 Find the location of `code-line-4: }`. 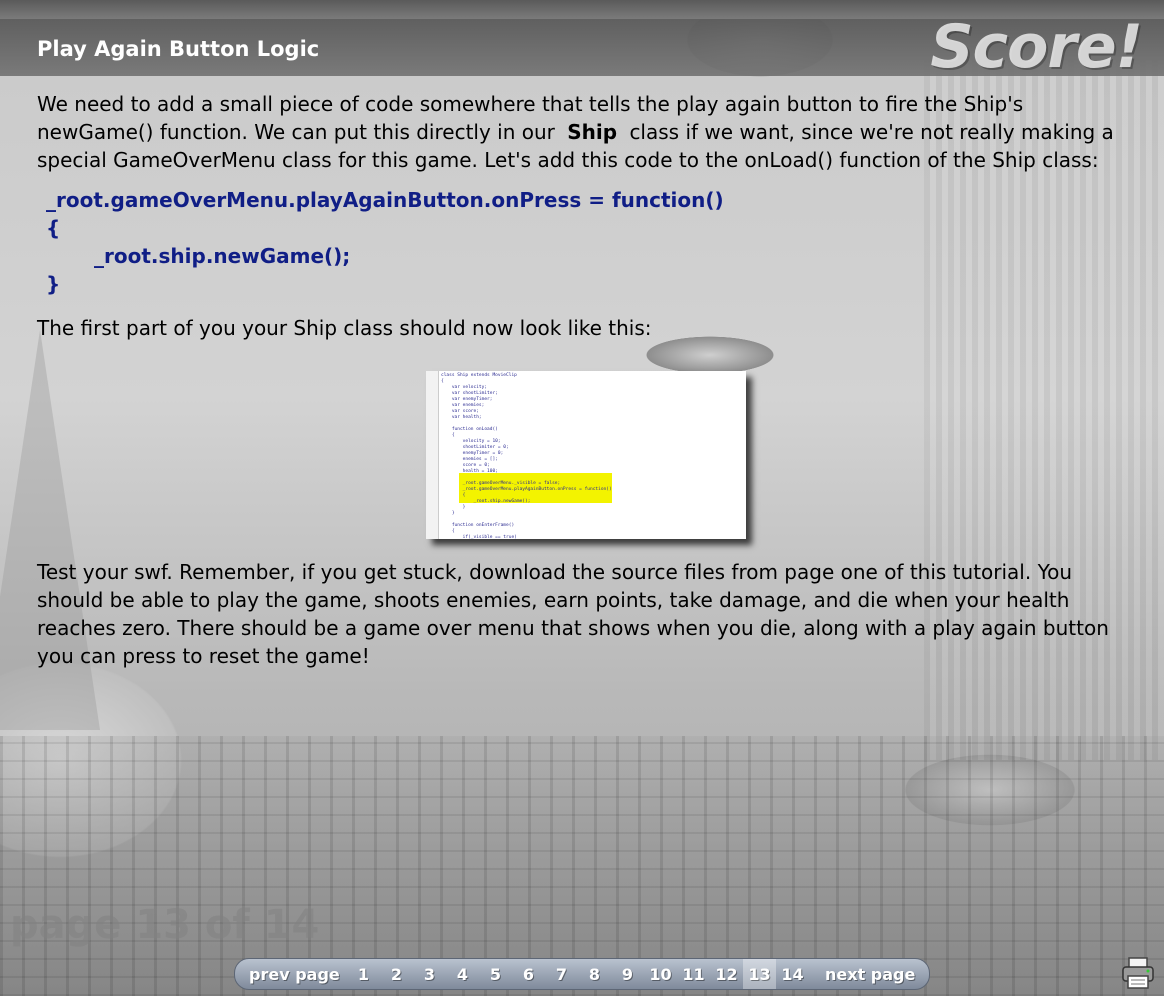

code-line-4: } is located at coordinates (53, 284).